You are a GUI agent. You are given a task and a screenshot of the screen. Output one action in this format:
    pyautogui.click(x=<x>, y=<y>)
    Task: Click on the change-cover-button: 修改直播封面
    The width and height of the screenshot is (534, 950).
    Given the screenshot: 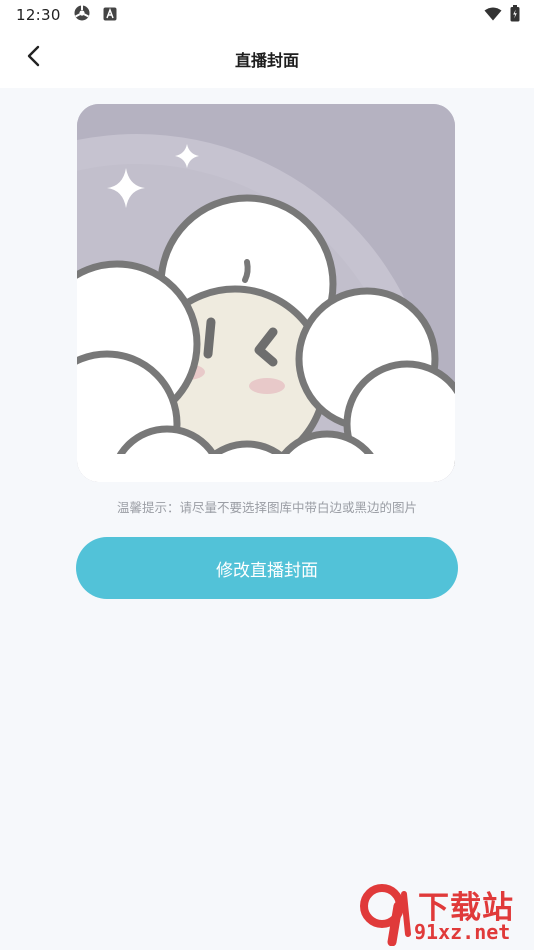 What is the action you would take?
    pyautogui.click(x=267, y=568)
    